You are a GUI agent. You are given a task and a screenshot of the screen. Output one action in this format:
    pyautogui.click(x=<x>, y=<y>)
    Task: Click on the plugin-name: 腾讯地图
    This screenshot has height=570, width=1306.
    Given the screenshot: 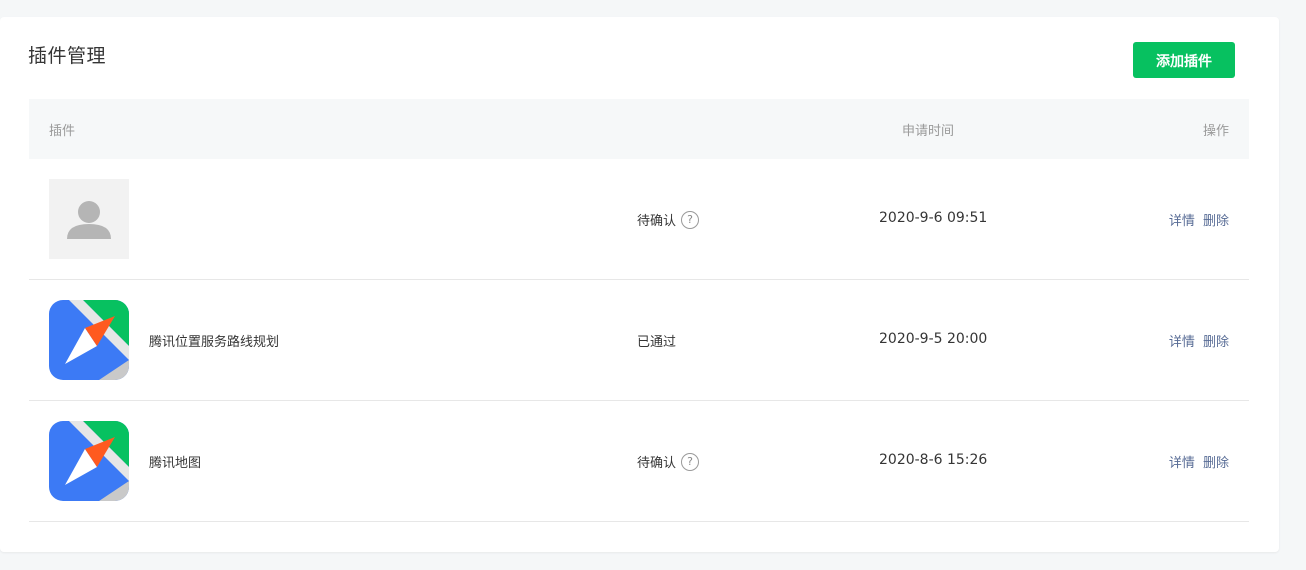 What is the action you would take?
    pyautogui.click(x=175, y=463)
    